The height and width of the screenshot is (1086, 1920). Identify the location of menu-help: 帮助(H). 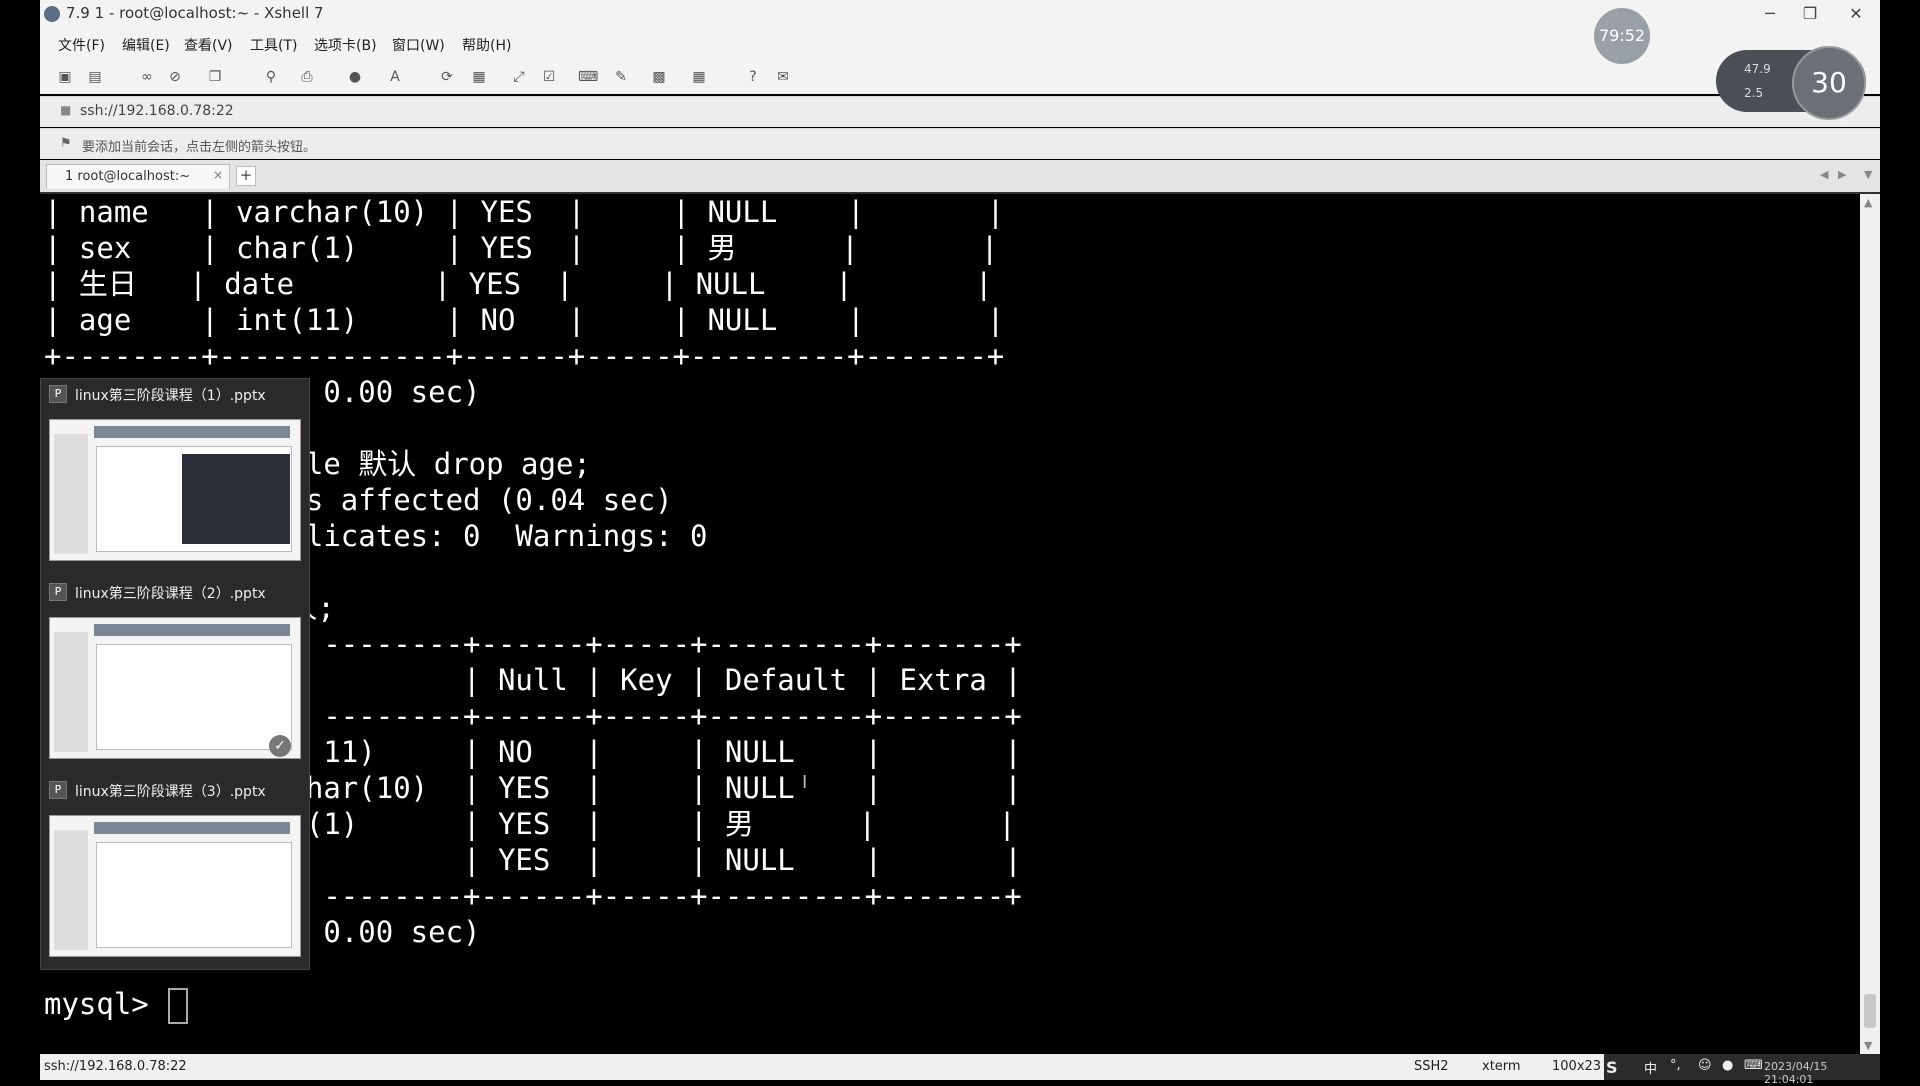
(486, 45).